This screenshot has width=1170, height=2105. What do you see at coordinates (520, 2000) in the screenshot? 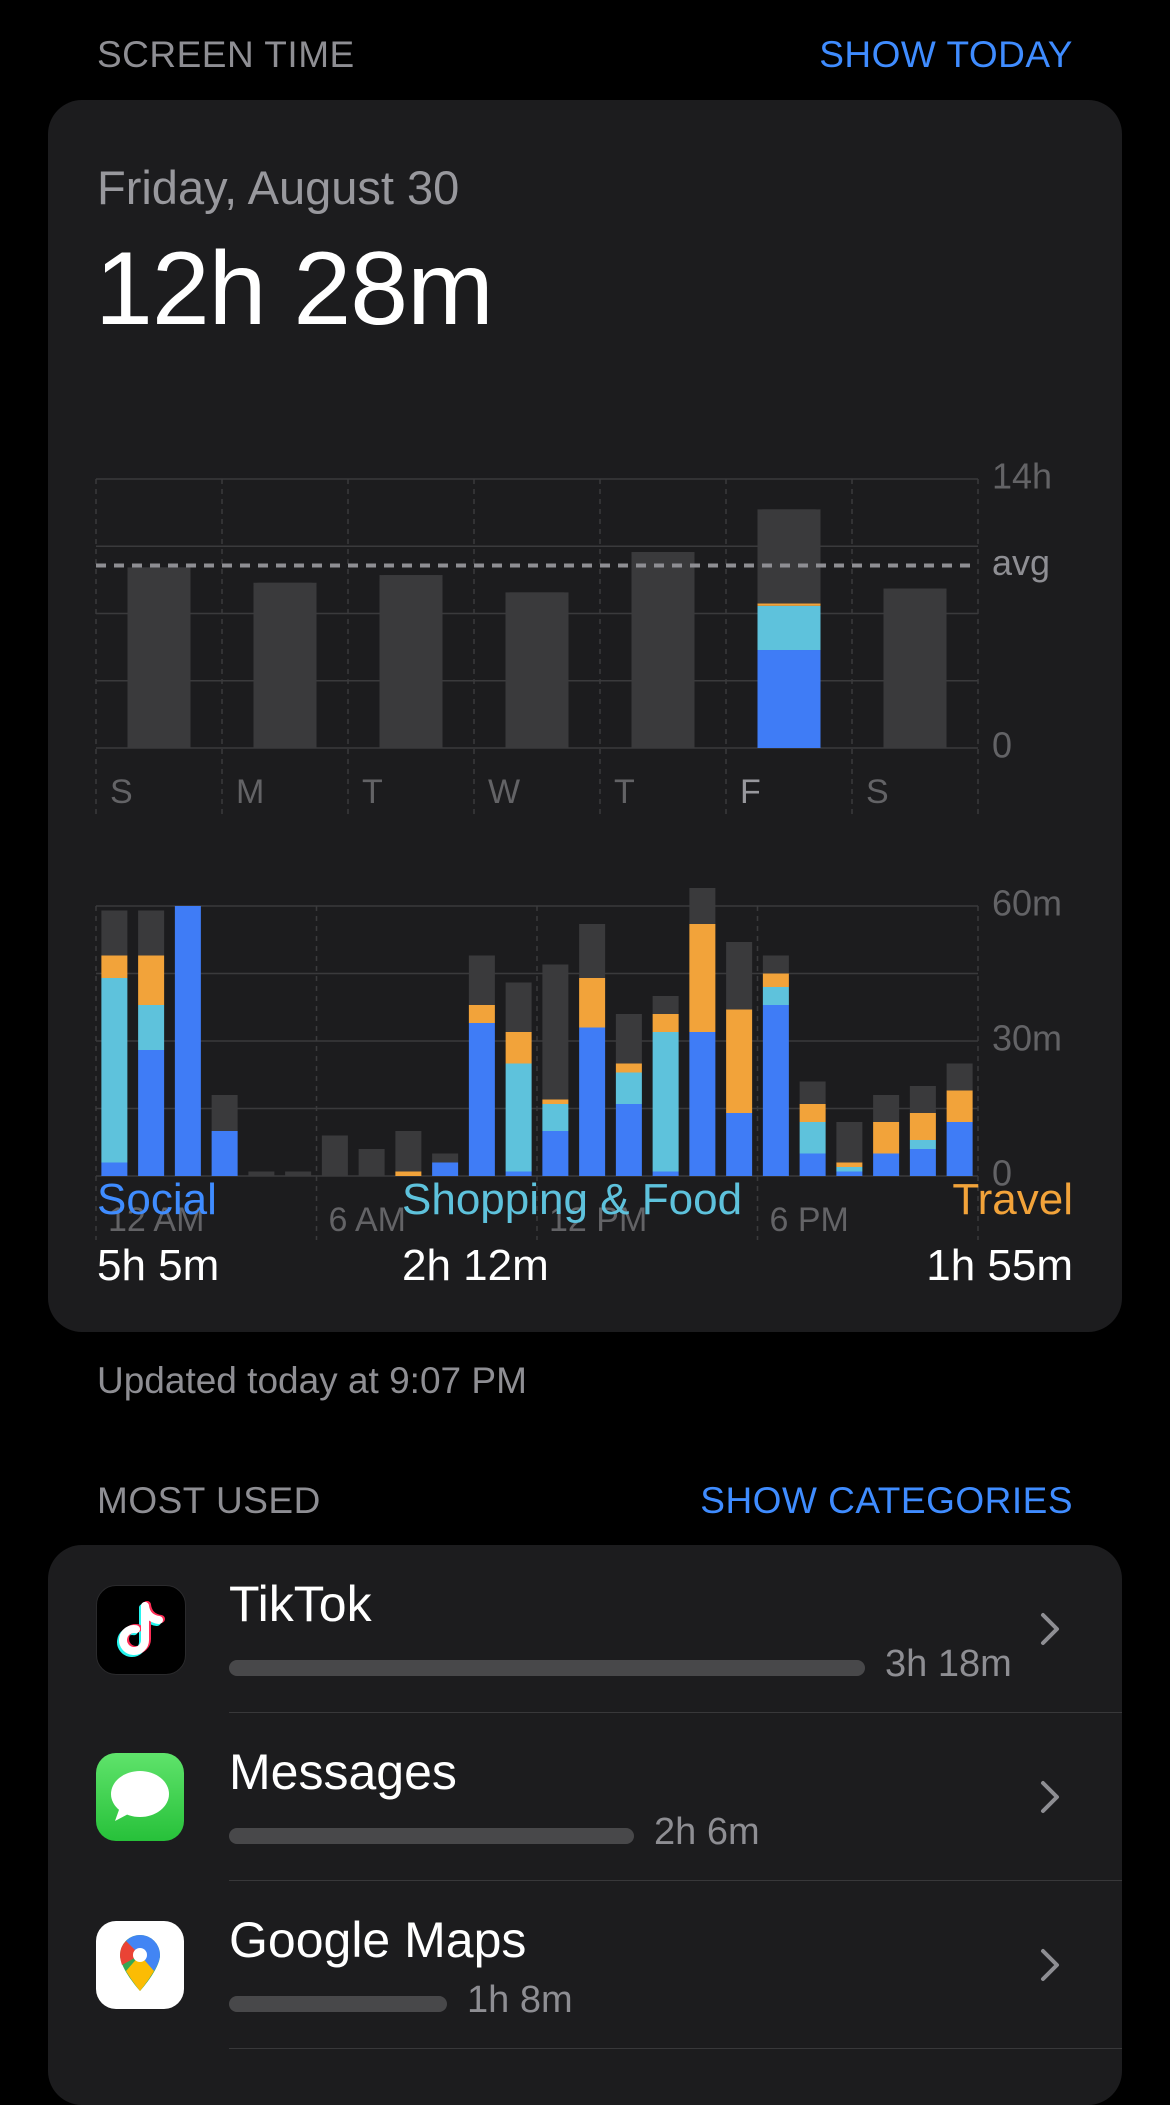
I see `usage-time: 1h 8m` at bounding box center [520, 2000].